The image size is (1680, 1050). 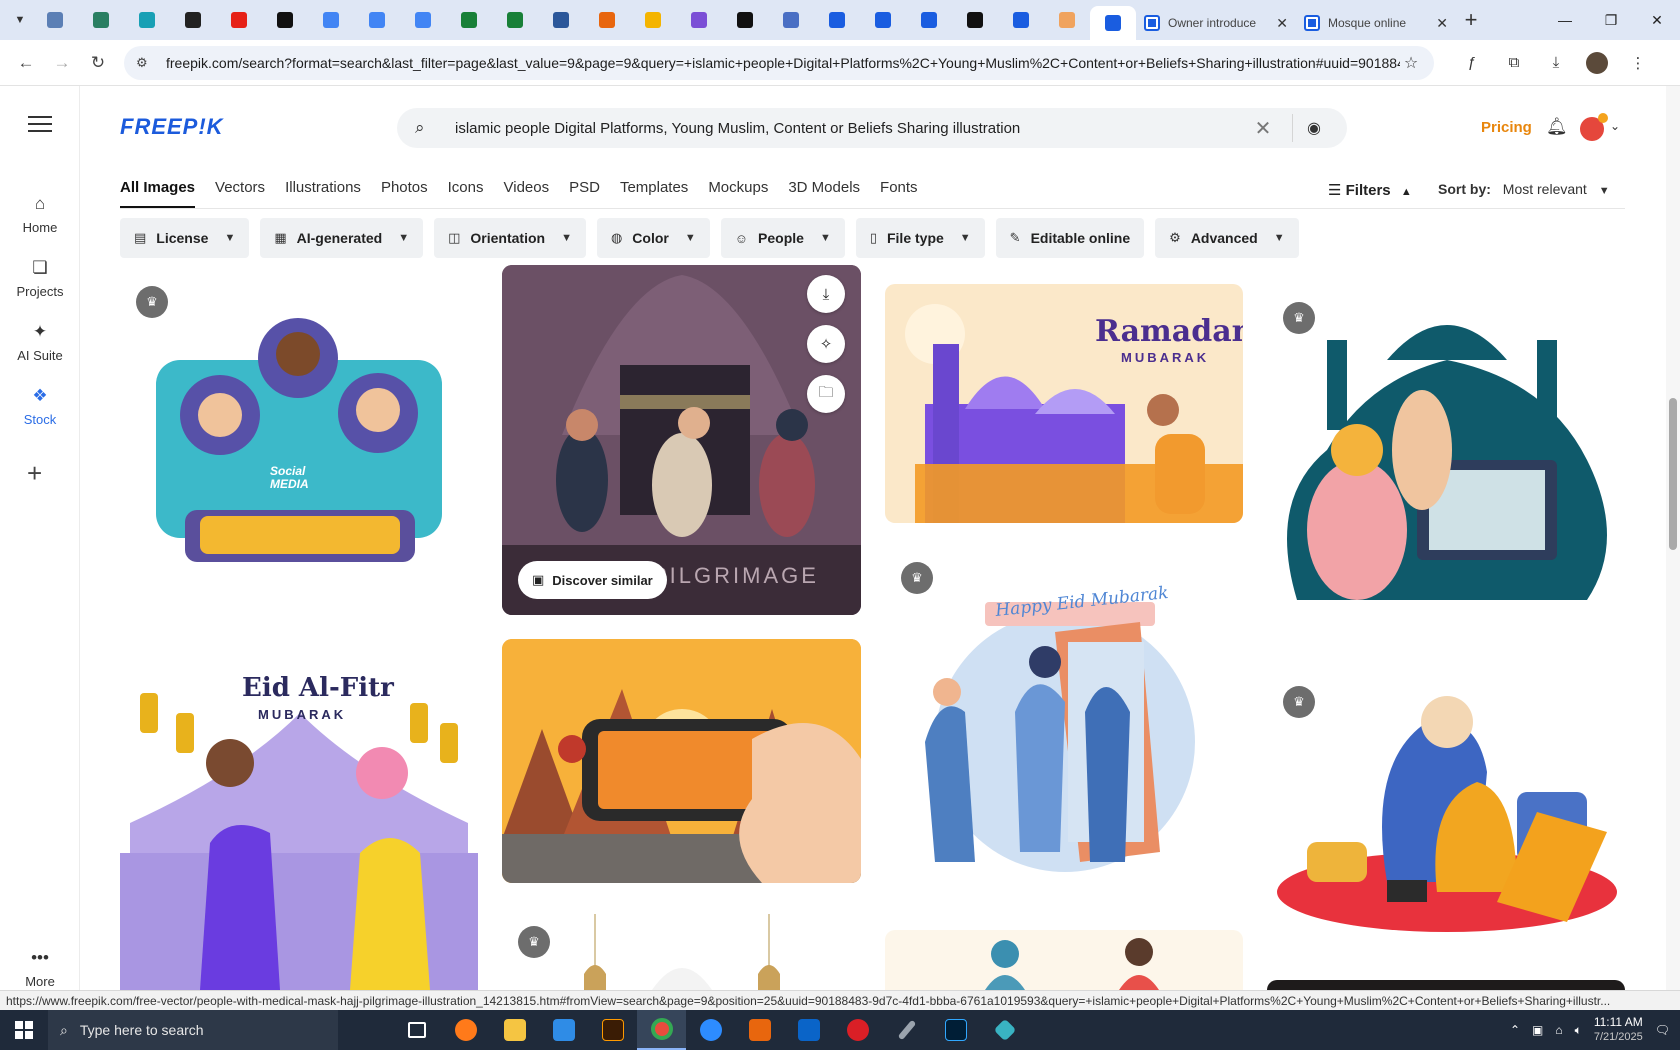 What do you see at coordinates (1263, 128) in the screenshot?
I see `clear-search-icon: ✕` at bounding box center [1263, 128].